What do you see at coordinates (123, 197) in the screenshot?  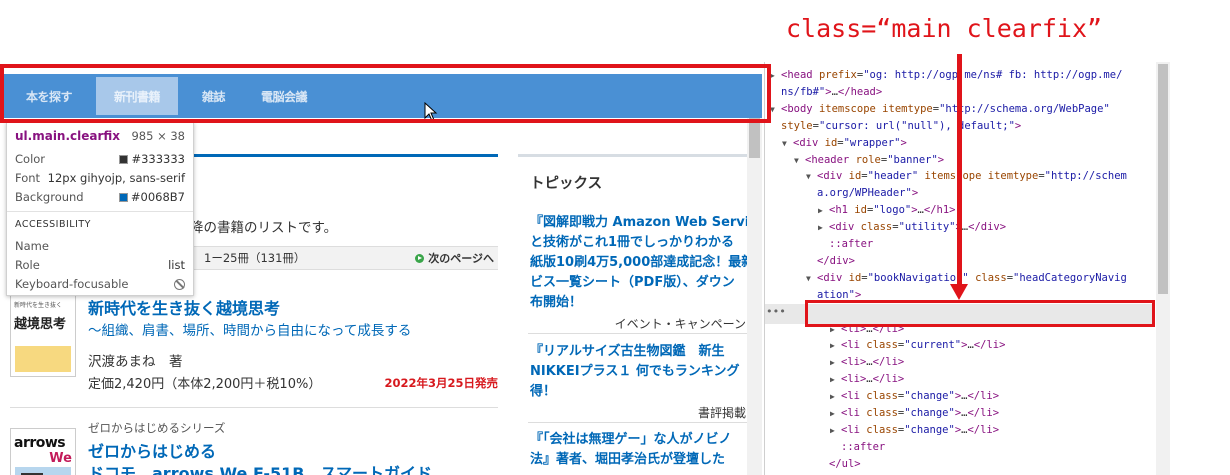 I see `bg-swatch-icon` at bounding box center [123, 197].